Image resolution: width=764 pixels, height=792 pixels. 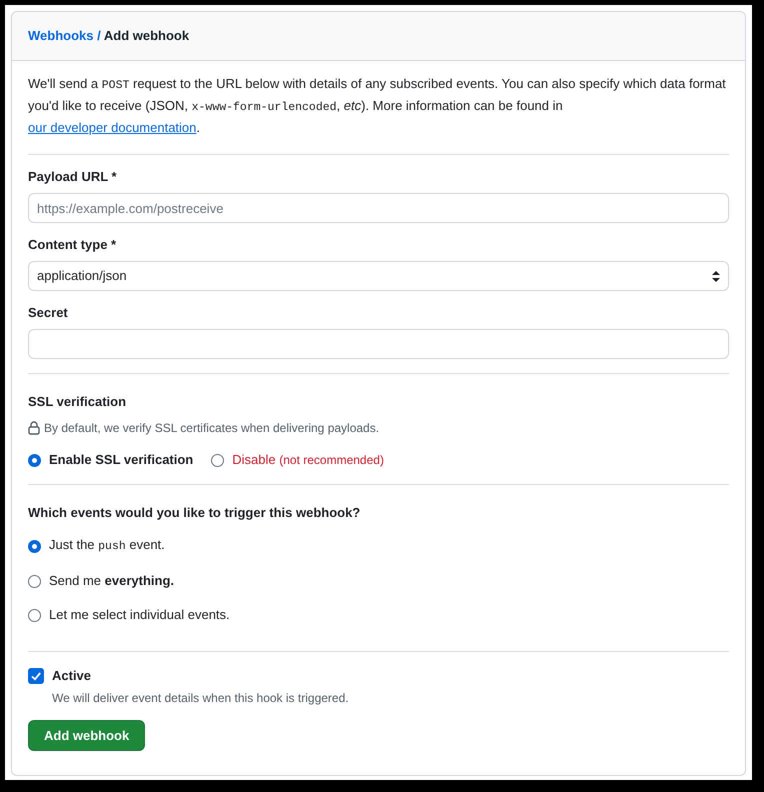 What do you see at coordinates (121, 460) in the screenshot?
I see `radio-label: Enable SSL verification` at bounding box center [121, 460].